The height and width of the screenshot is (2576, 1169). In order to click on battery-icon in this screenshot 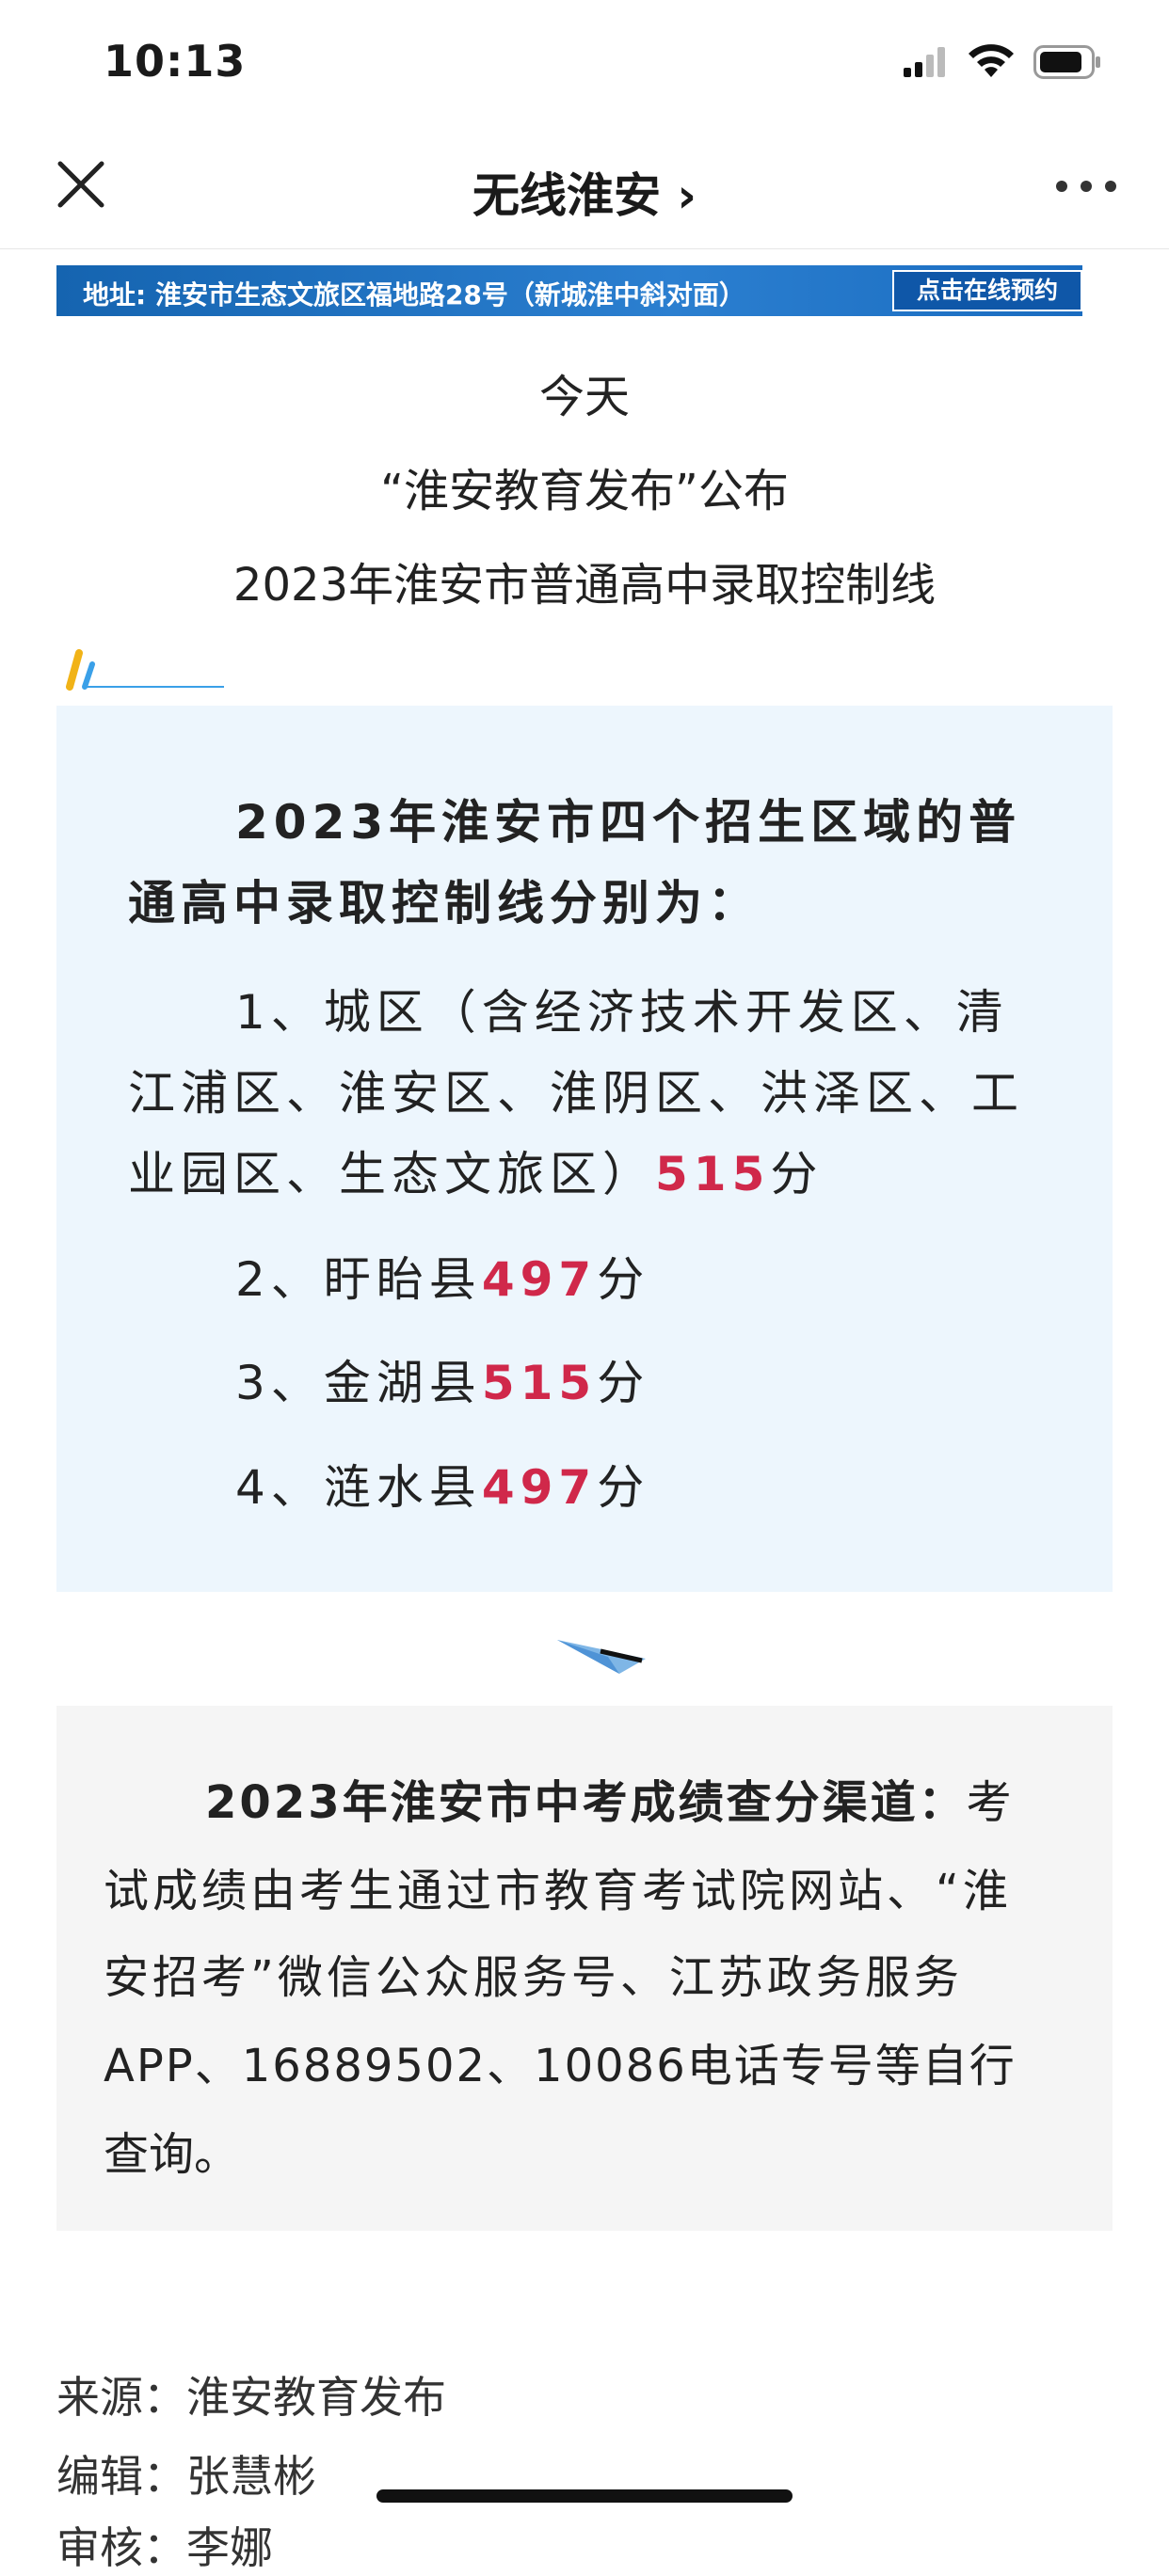, I will do `click(1066, 62)`.